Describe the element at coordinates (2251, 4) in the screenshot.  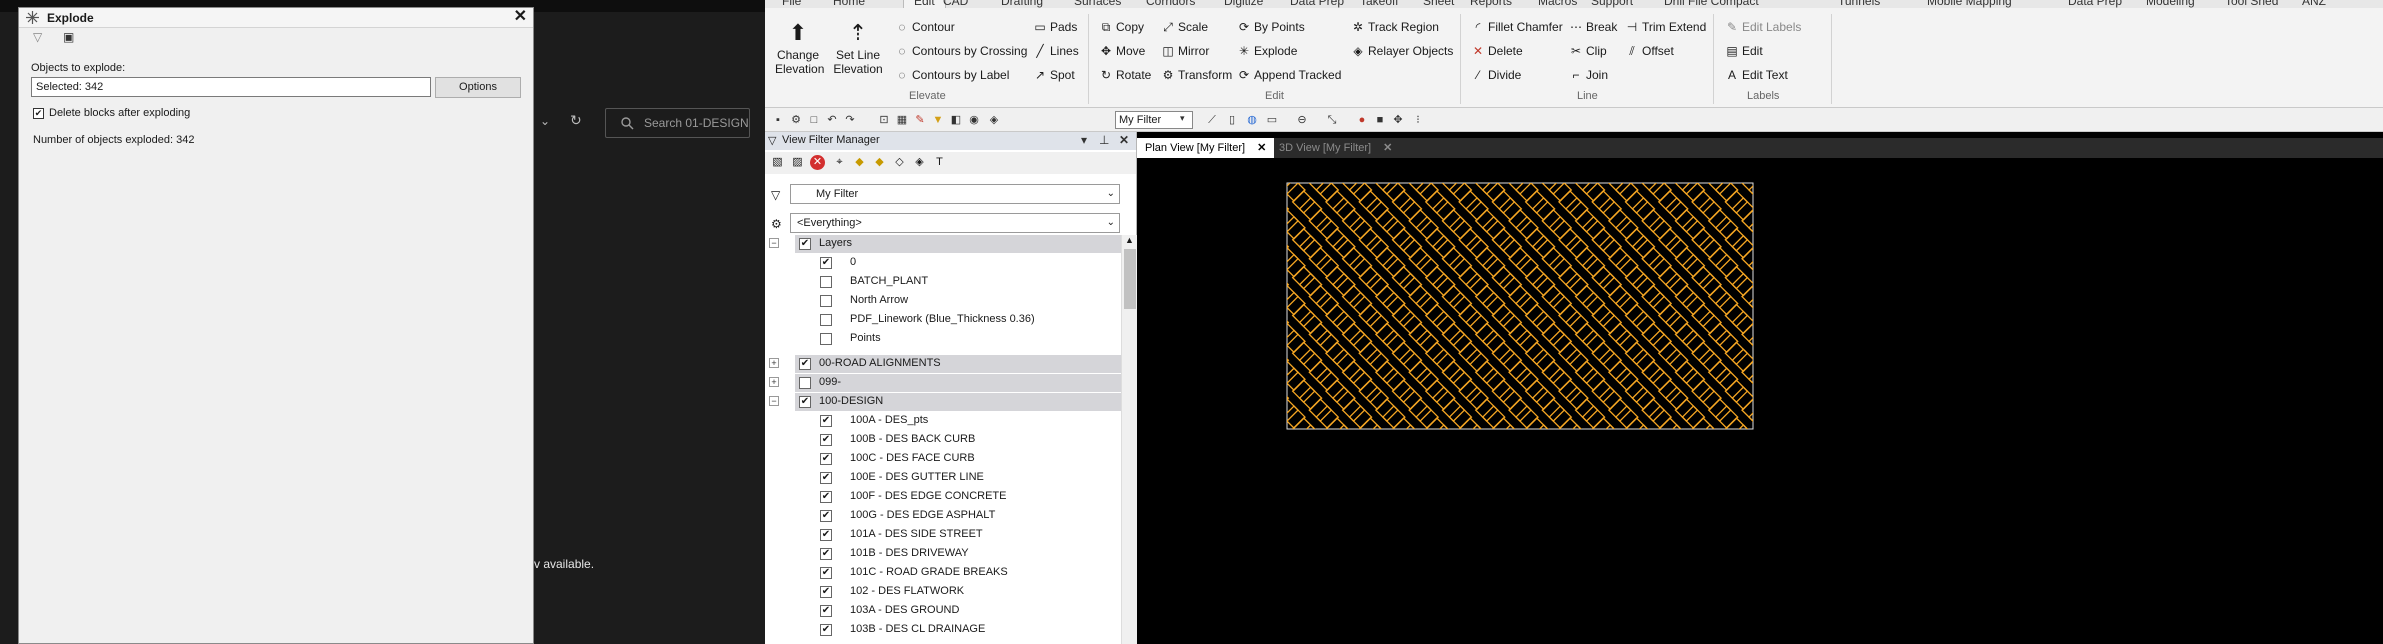
I see `ribbon-tab-tool-shed: Tool Shed` at that location.